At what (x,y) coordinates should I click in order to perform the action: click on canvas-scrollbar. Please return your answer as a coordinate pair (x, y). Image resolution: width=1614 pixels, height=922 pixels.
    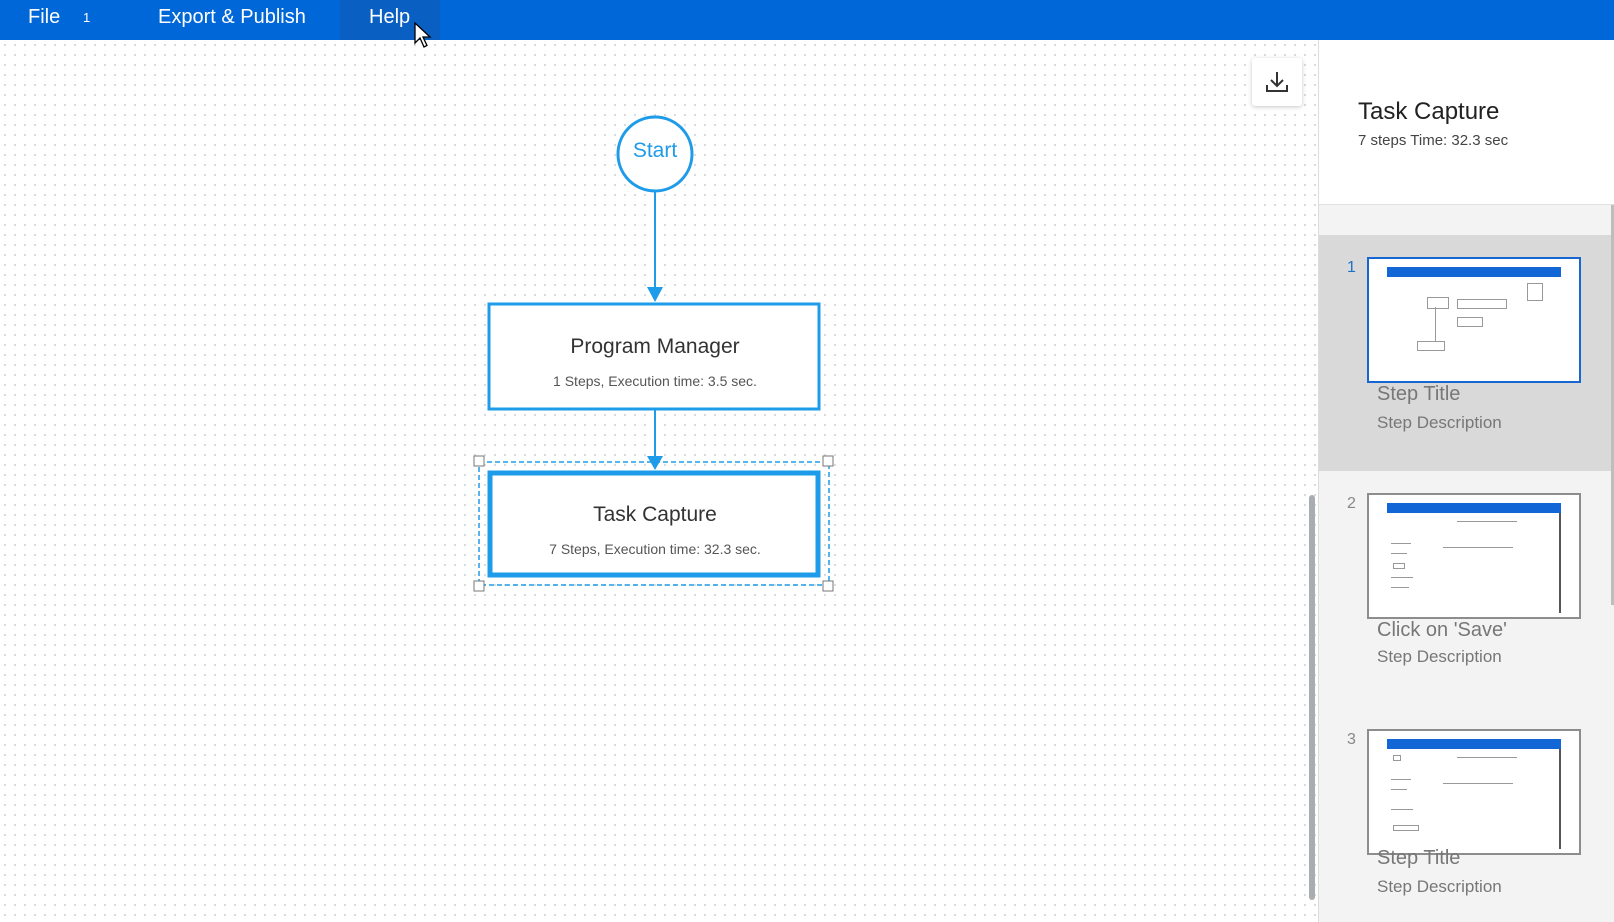
    Looking at the image, I should click on (1312, 697).